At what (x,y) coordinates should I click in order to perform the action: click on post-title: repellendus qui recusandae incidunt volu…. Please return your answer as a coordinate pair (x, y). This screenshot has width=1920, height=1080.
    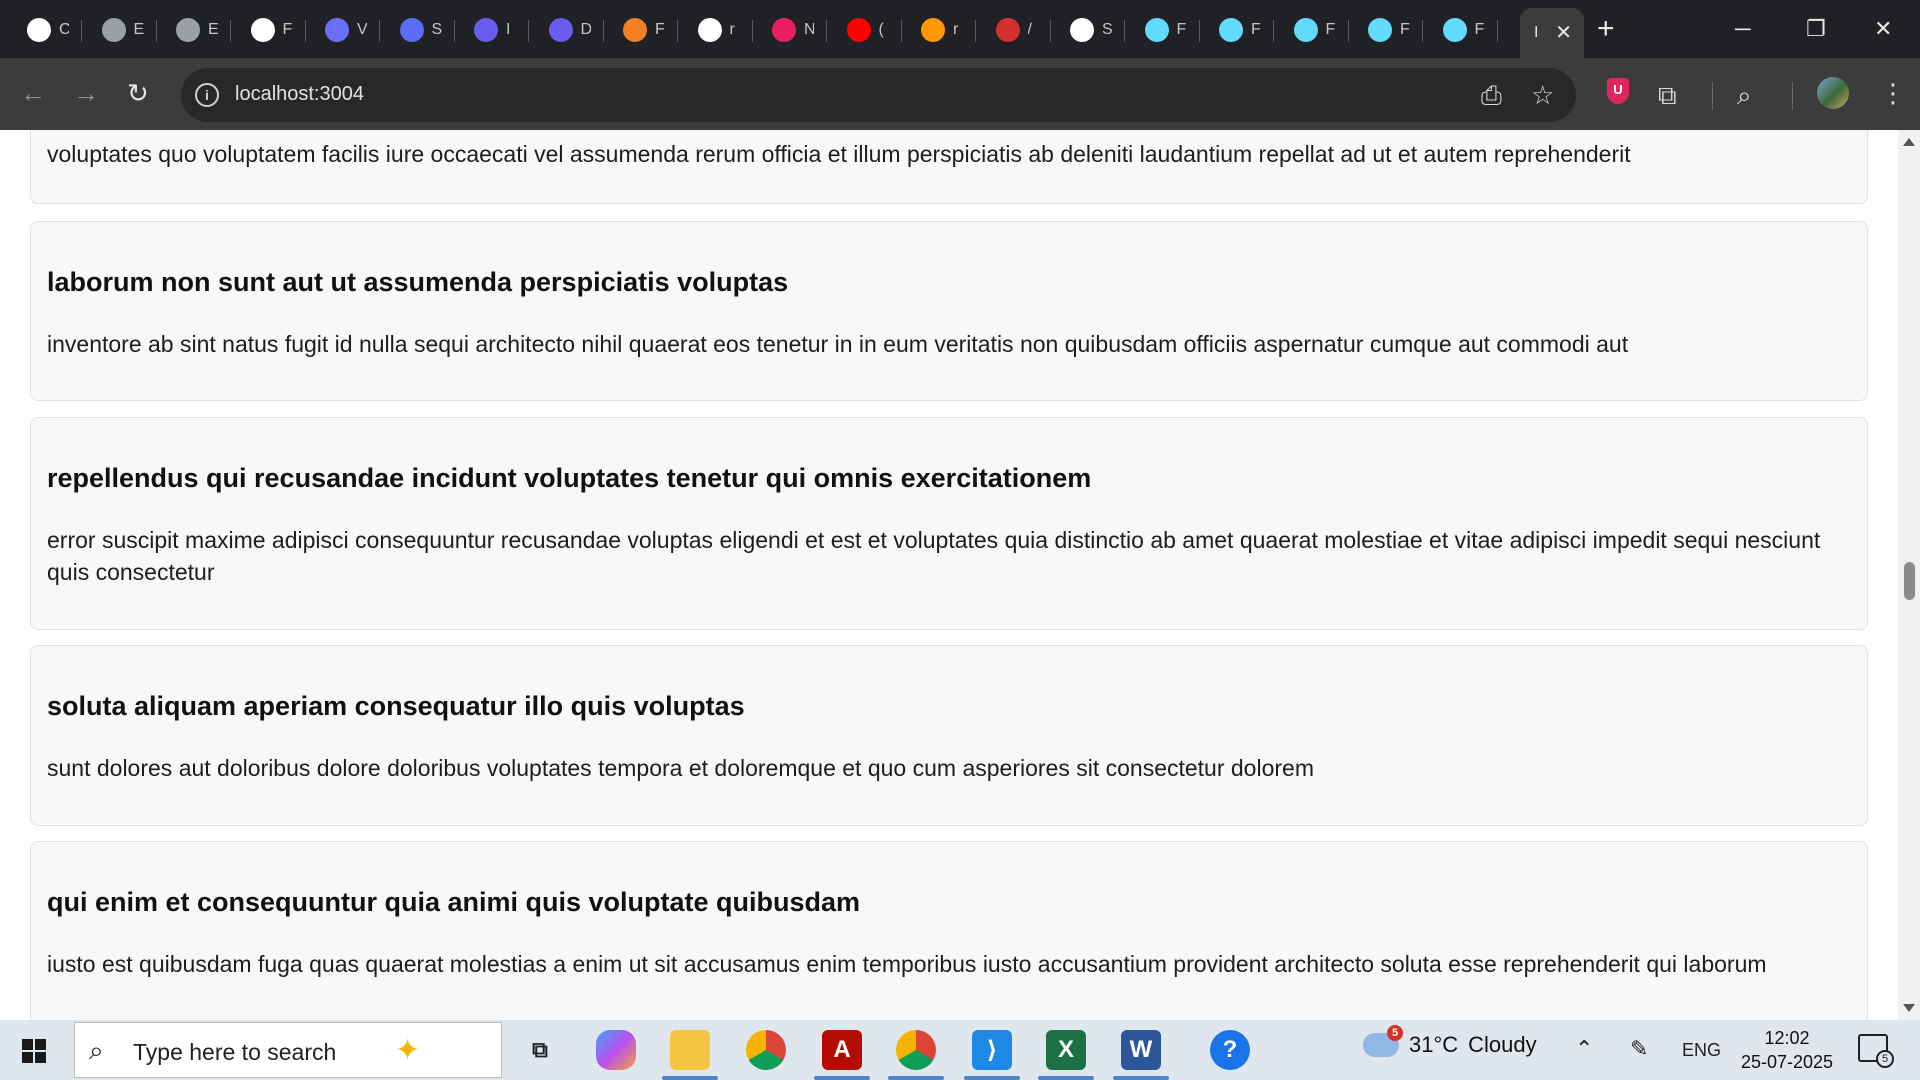
    Looking at the image, I should click on (569, 478).